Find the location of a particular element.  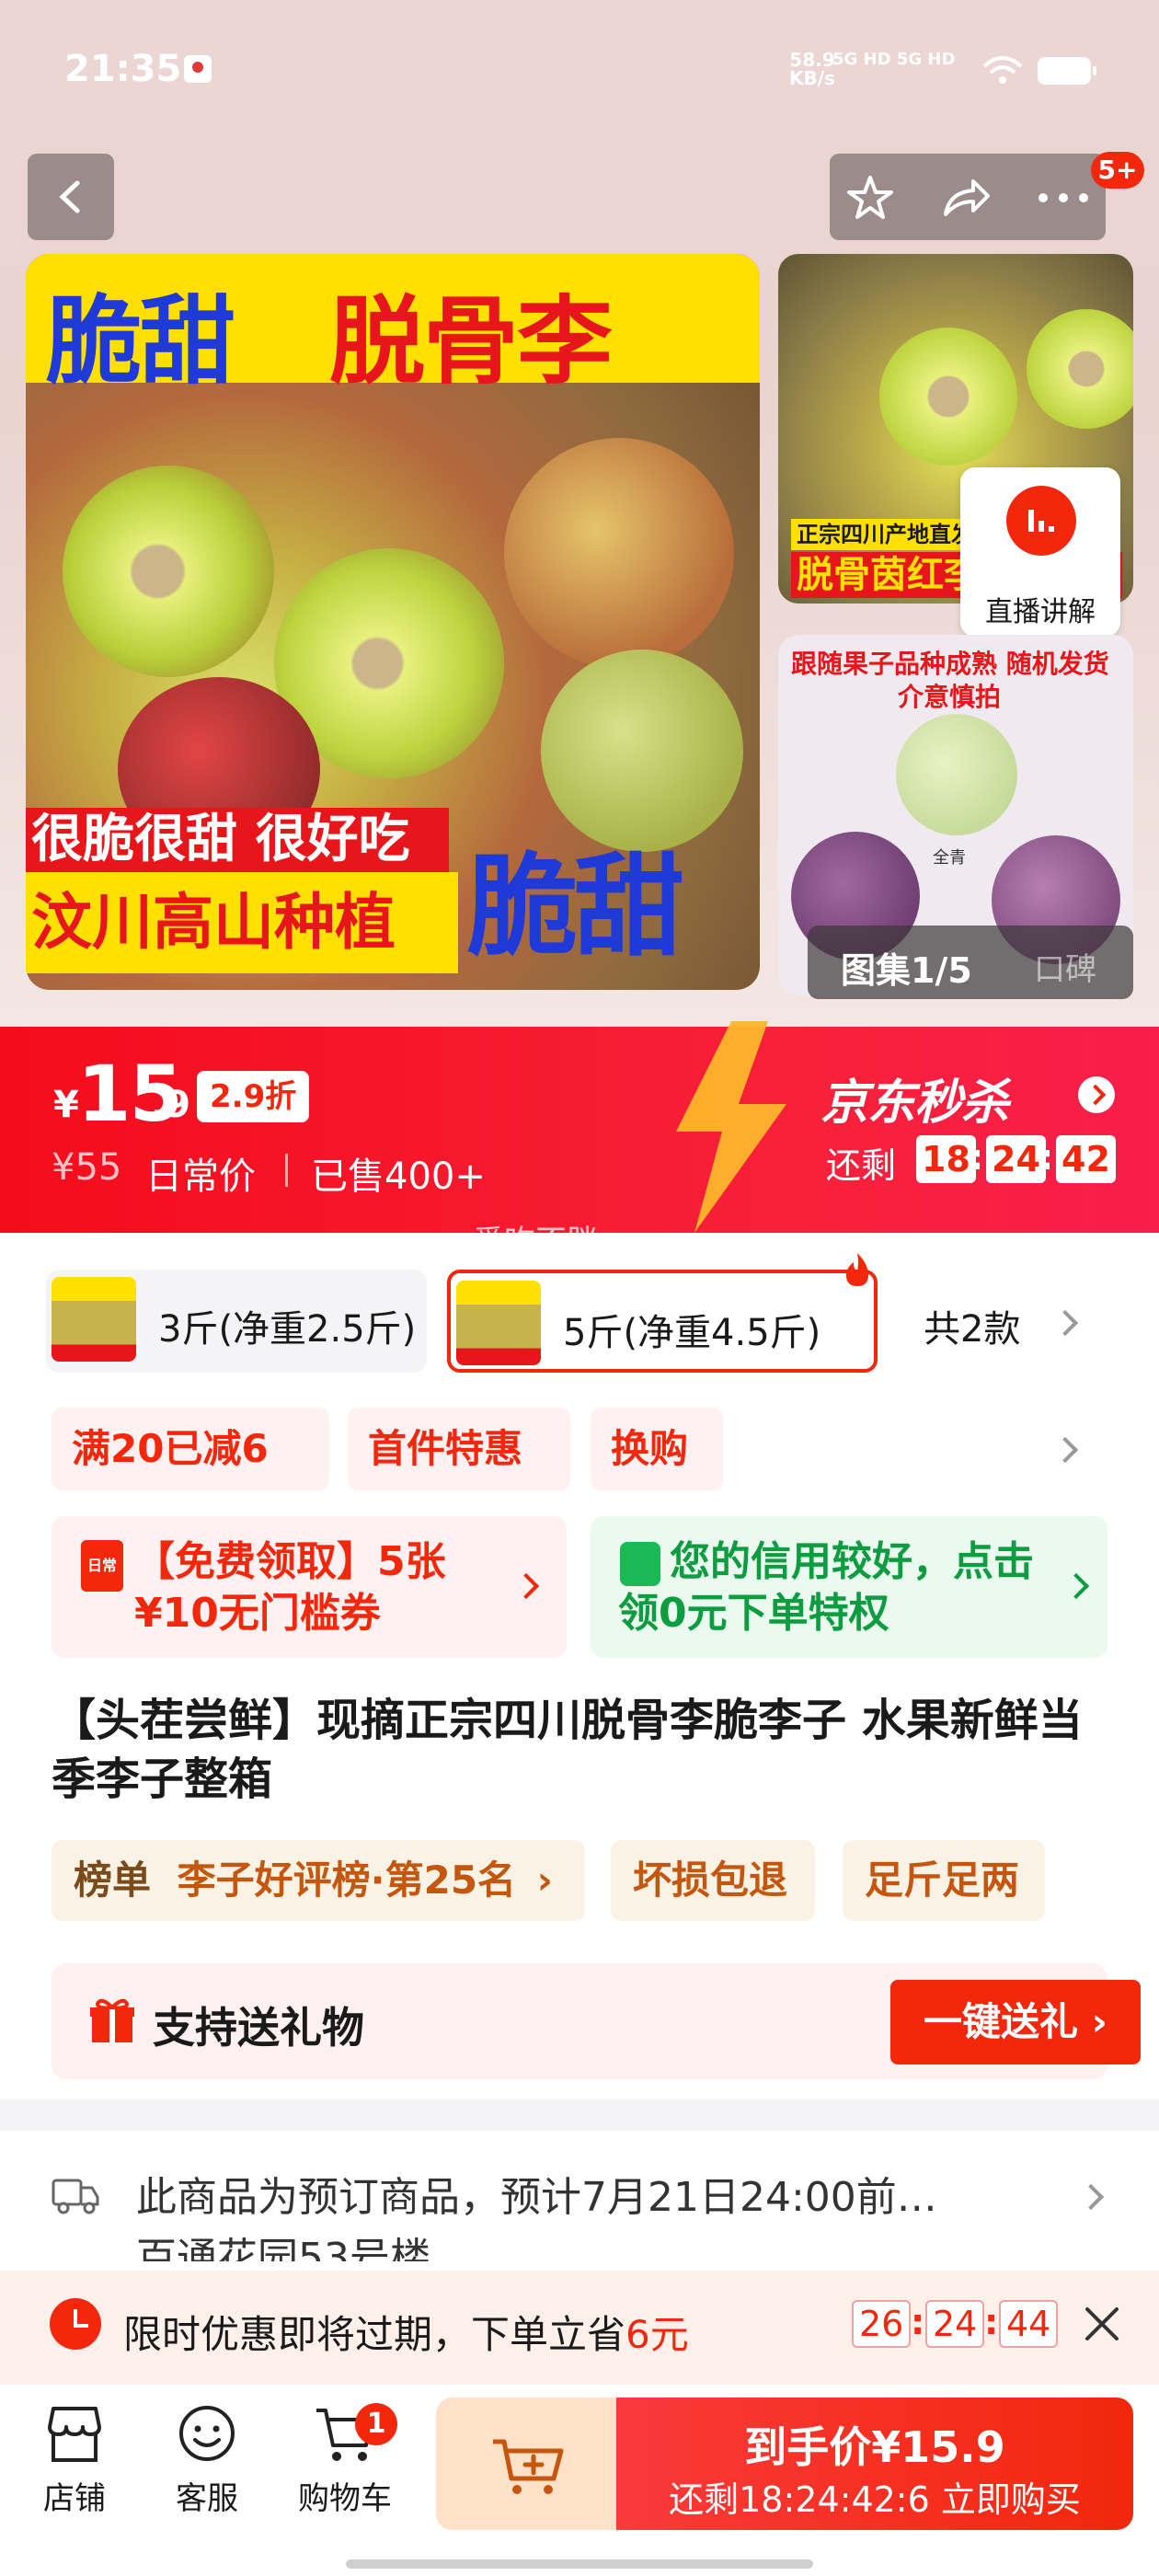

cart-badge: 1 is located at coordinates (376, 2424).